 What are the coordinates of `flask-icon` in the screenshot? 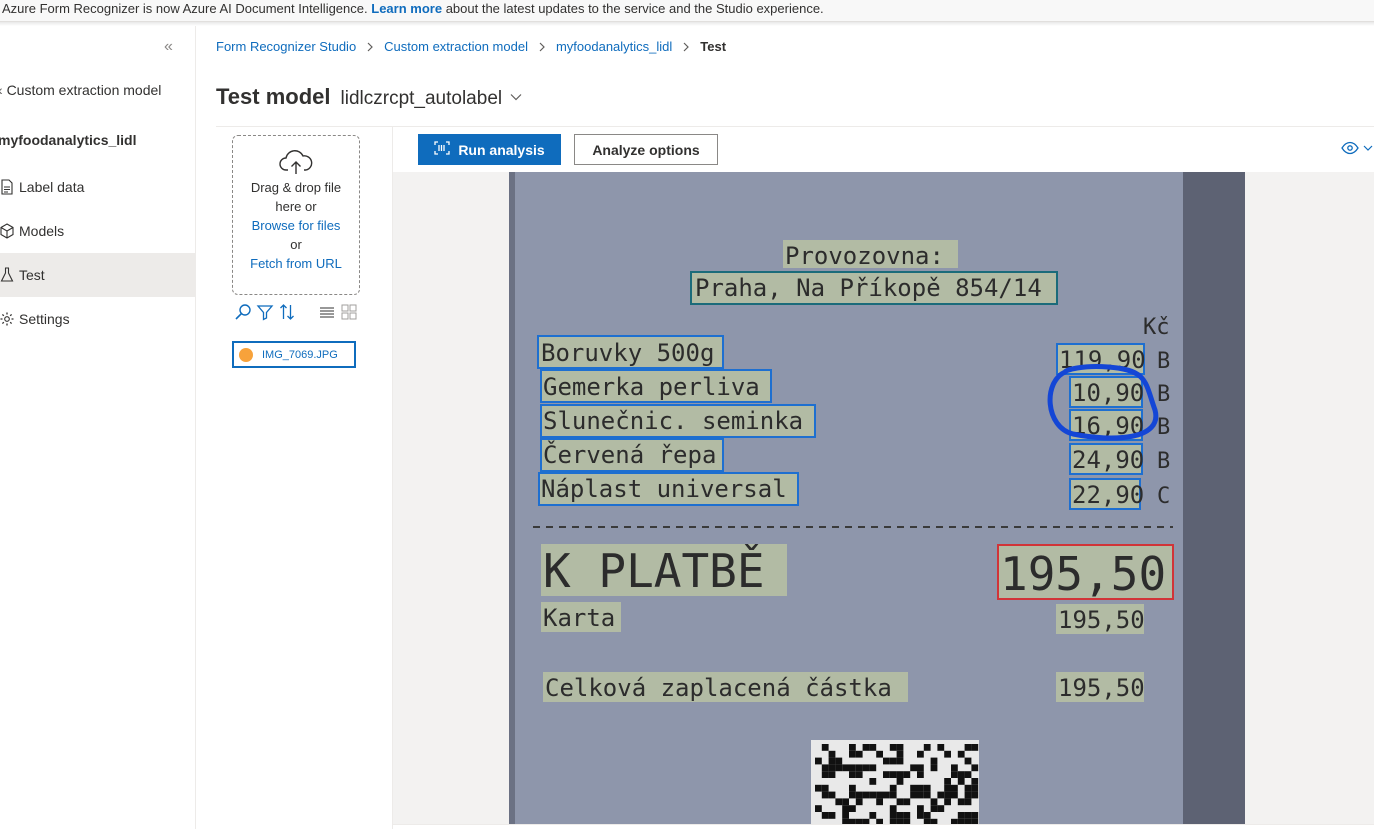 It's located at (9, 275).